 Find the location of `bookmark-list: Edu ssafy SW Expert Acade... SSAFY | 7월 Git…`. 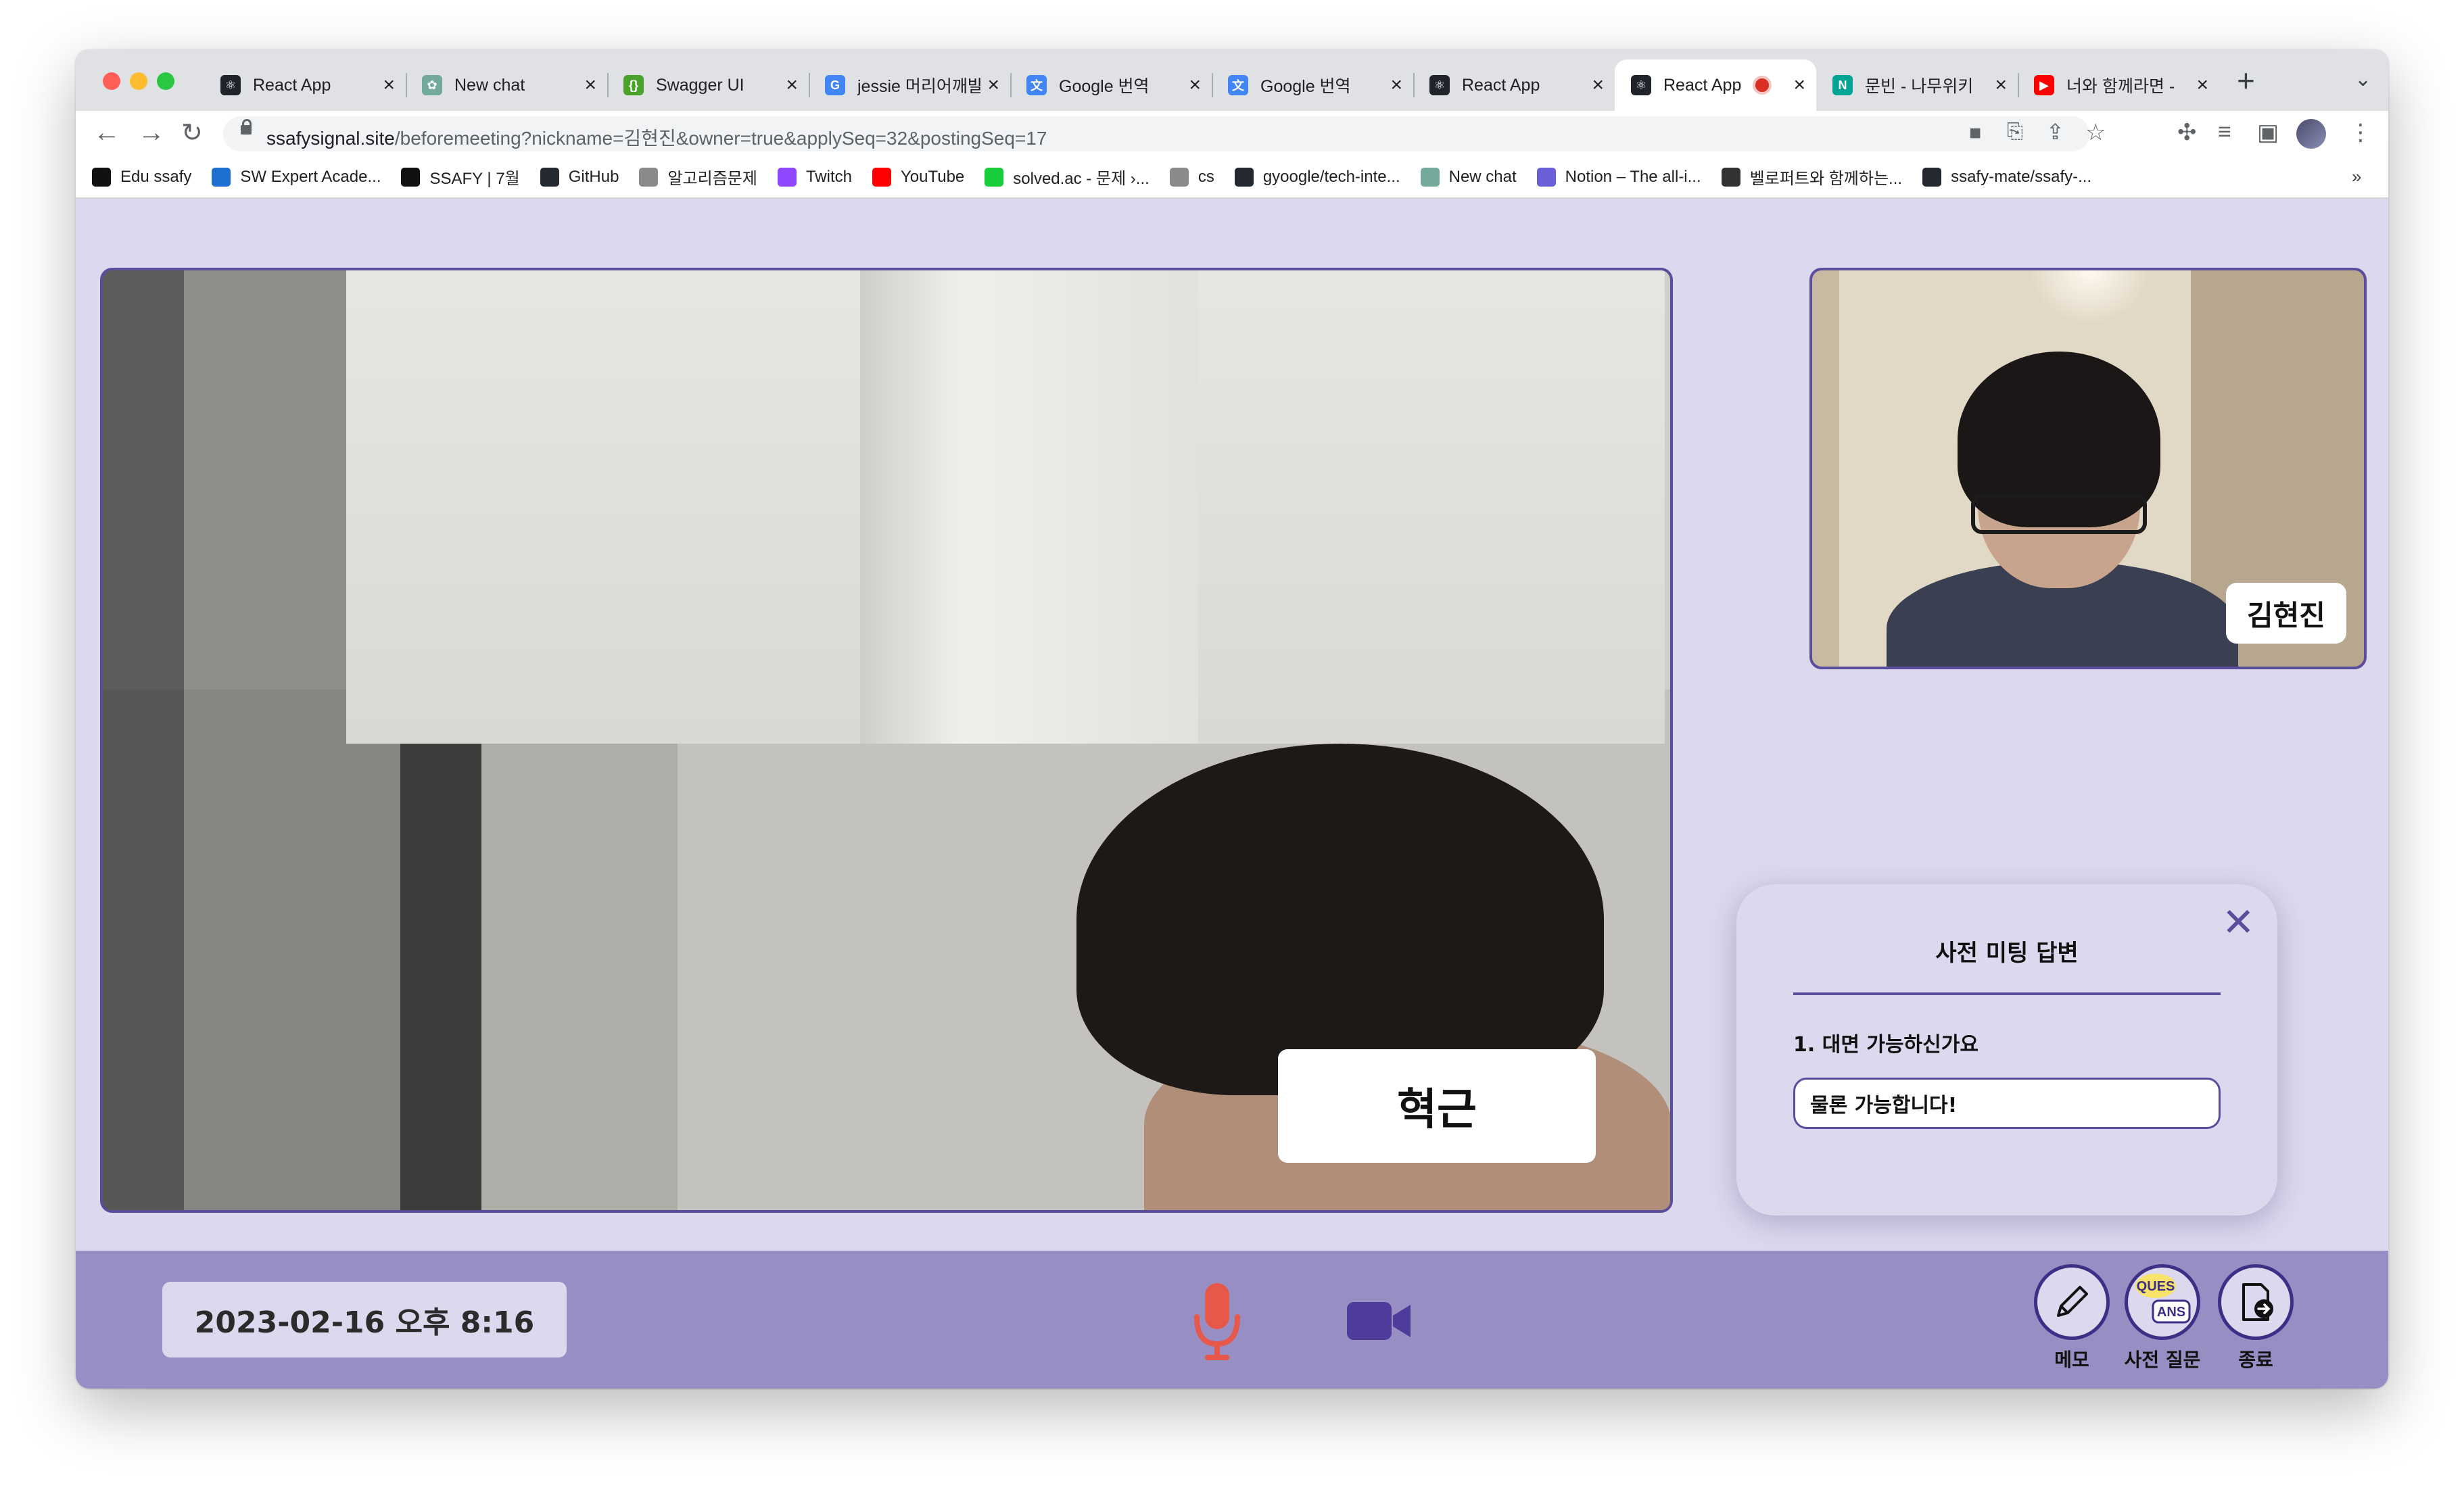

bookmark-list: Edu ssafy SW Expert Acade... SSAFY | 7월 Git… is located at coordinates (1091, 177).